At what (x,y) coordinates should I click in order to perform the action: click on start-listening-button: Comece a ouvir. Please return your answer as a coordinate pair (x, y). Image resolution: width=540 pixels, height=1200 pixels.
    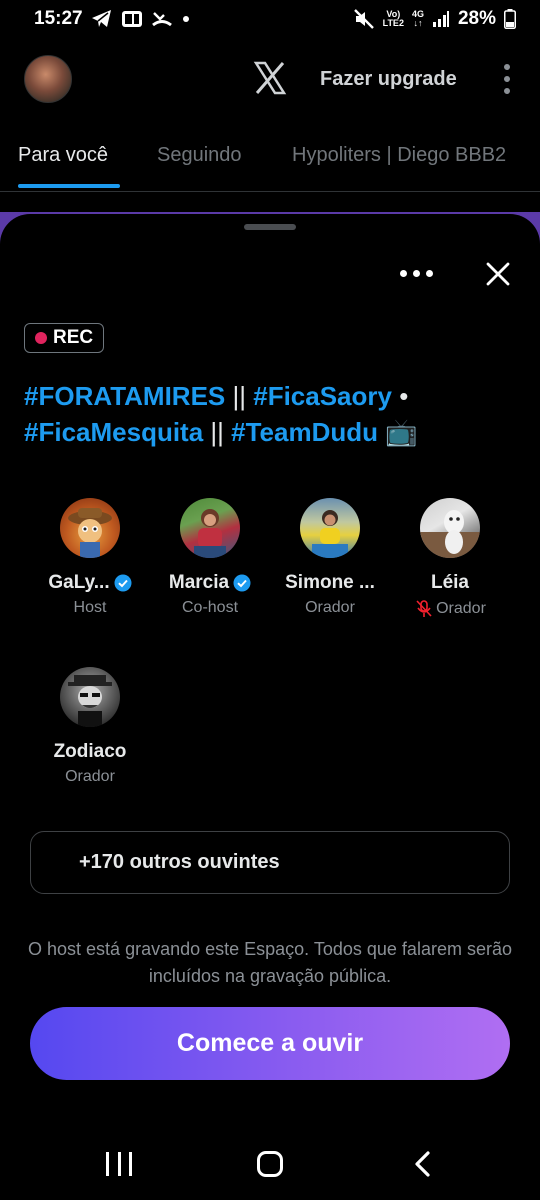
    Looking at the image, I should click on (270, 1043).